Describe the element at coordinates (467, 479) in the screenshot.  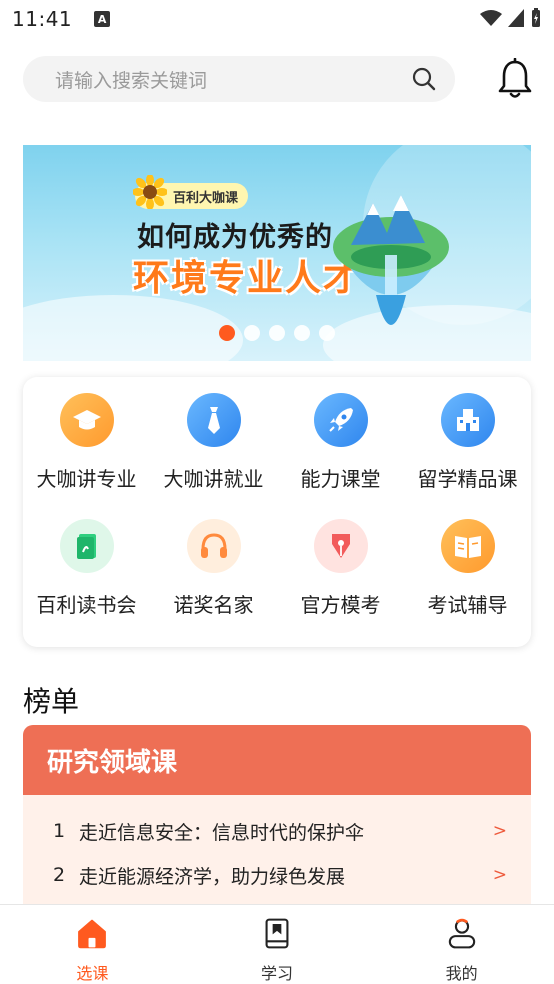
I see `category-label: 留学精品课` at that location.